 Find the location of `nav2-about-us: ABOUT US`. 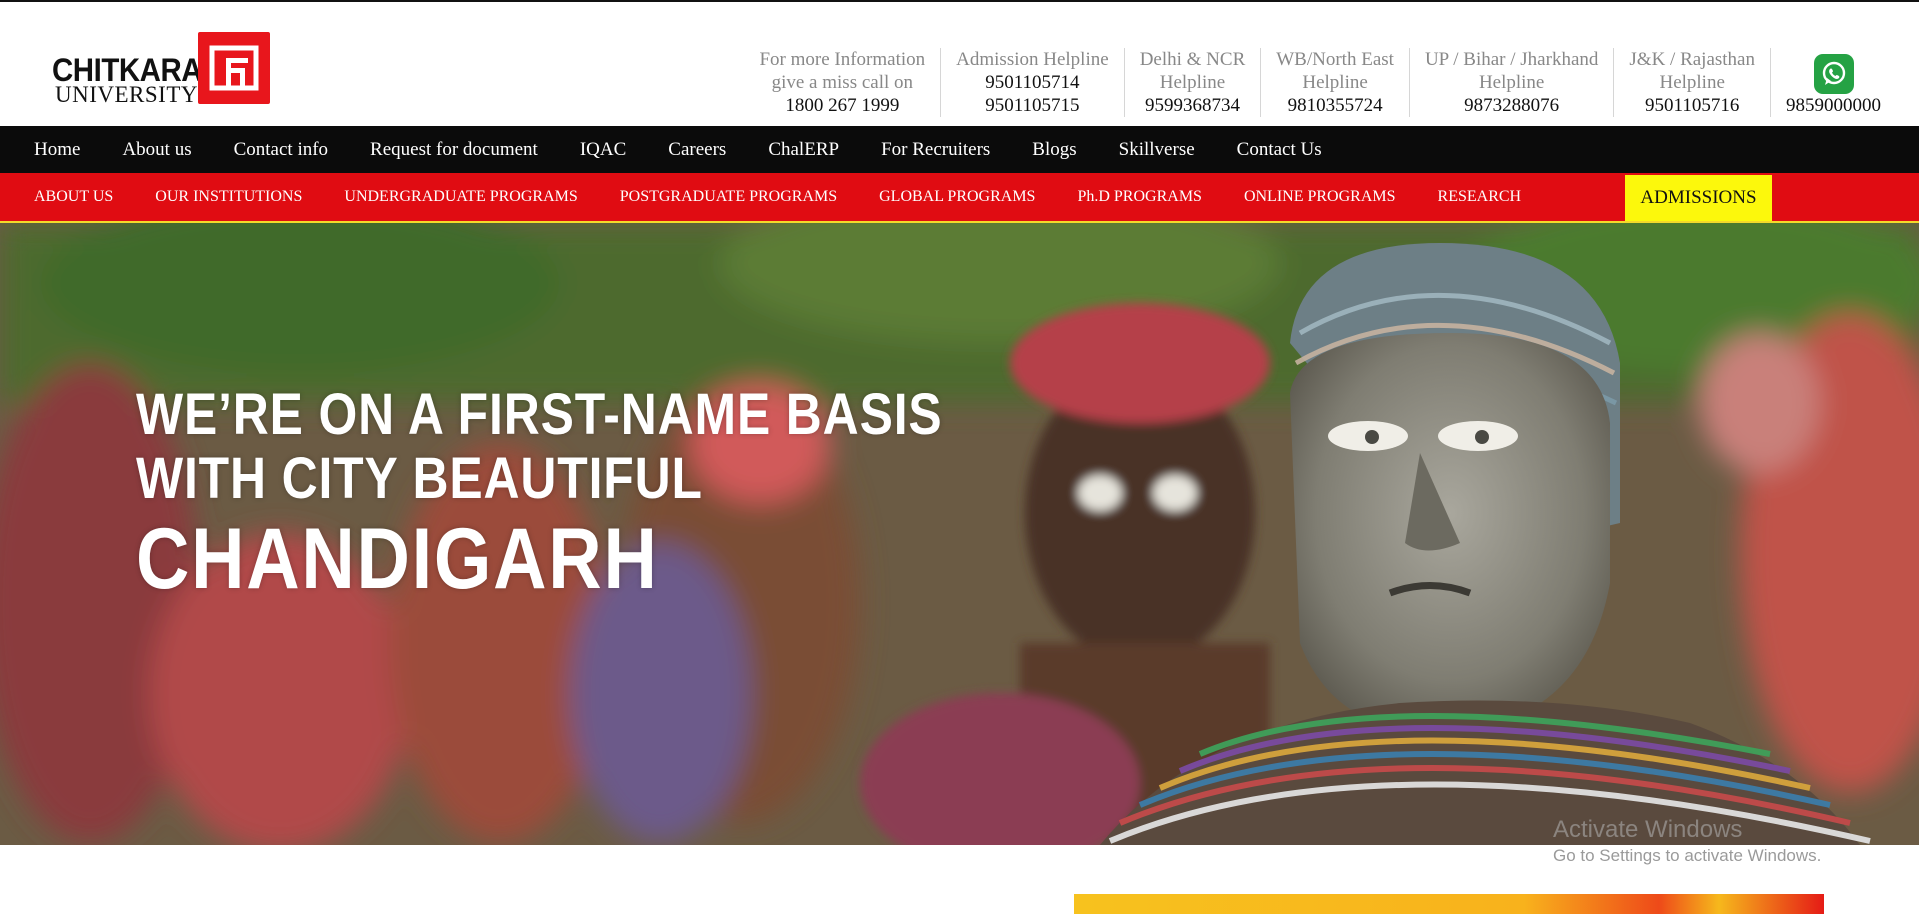

nav2-about-us: ABOUT US is located at coordinates (73, 197).